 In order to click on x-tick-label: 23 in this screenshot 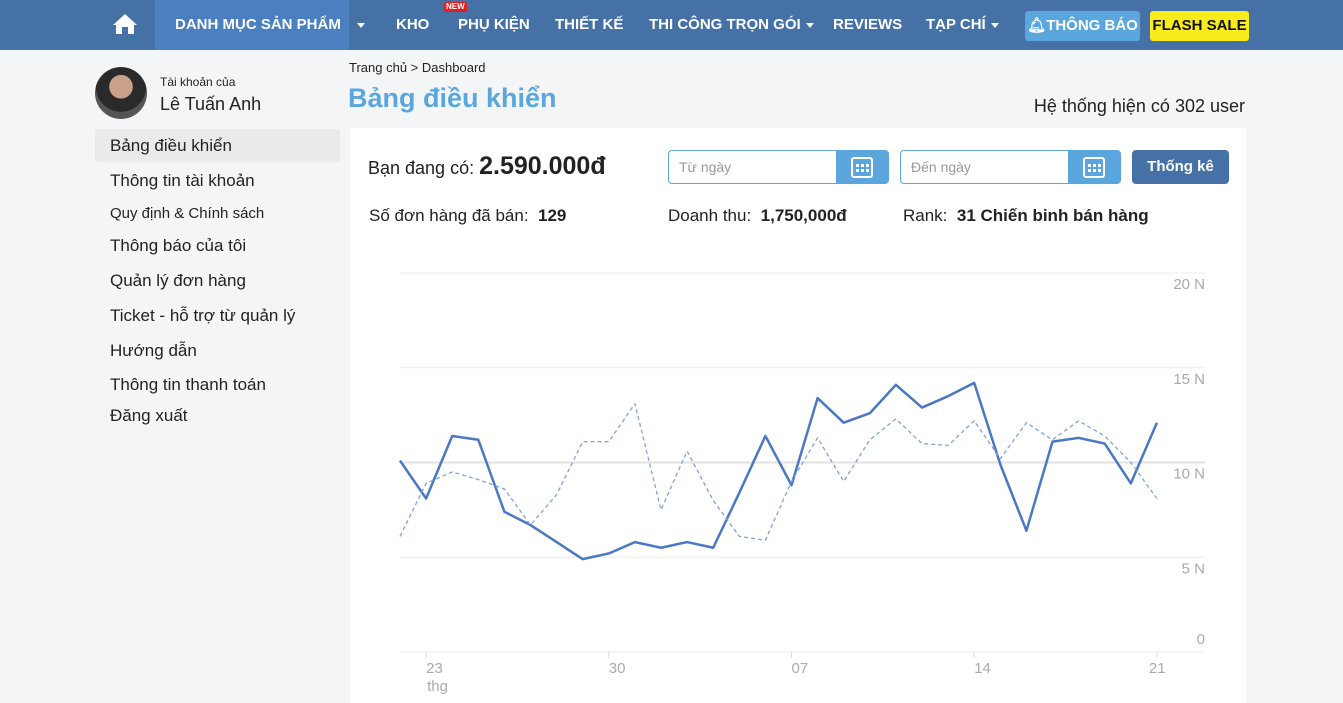, I will do `click(434, 668)`.